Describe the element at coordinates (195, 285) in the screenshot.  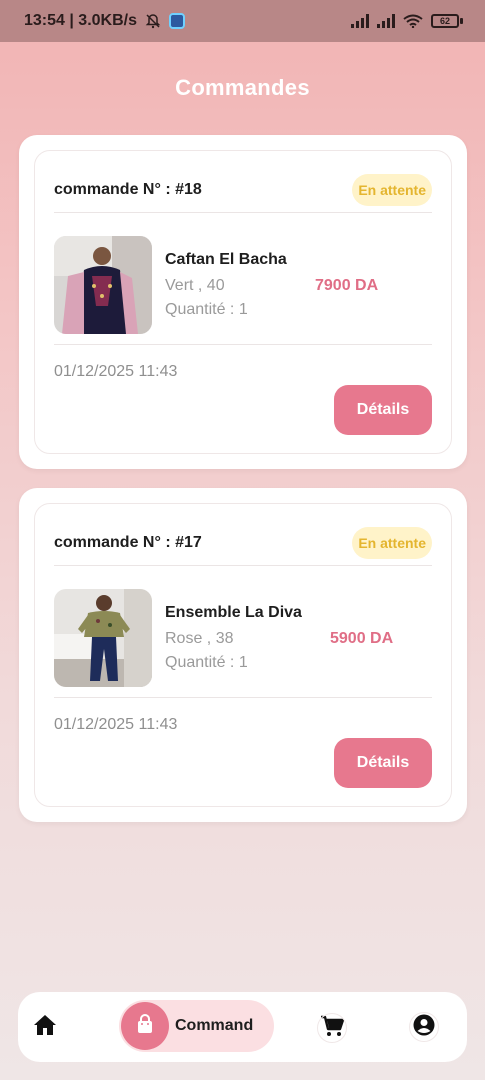
I see `product-variant: Vert , 40` at that location.